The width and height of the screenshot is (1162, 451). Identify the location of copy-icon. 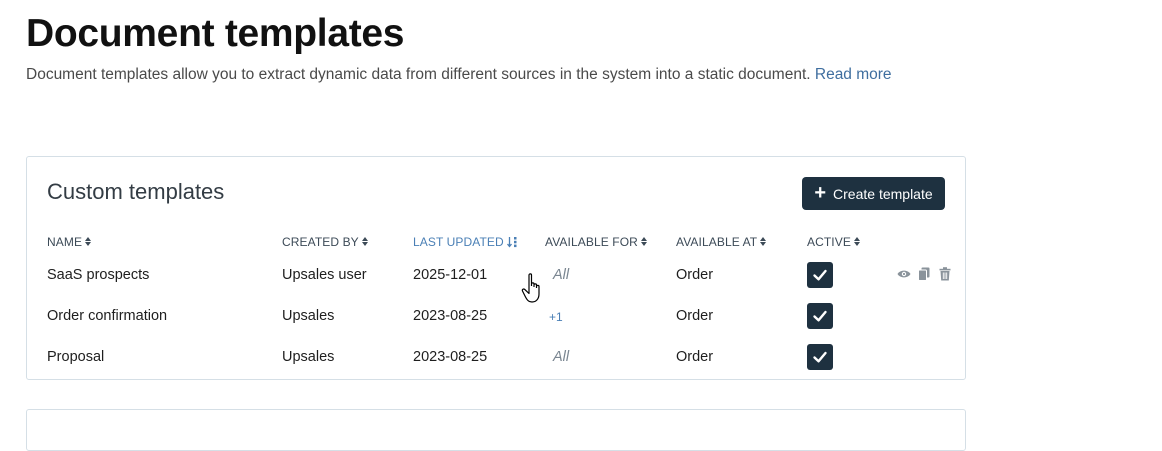
(924, 274).